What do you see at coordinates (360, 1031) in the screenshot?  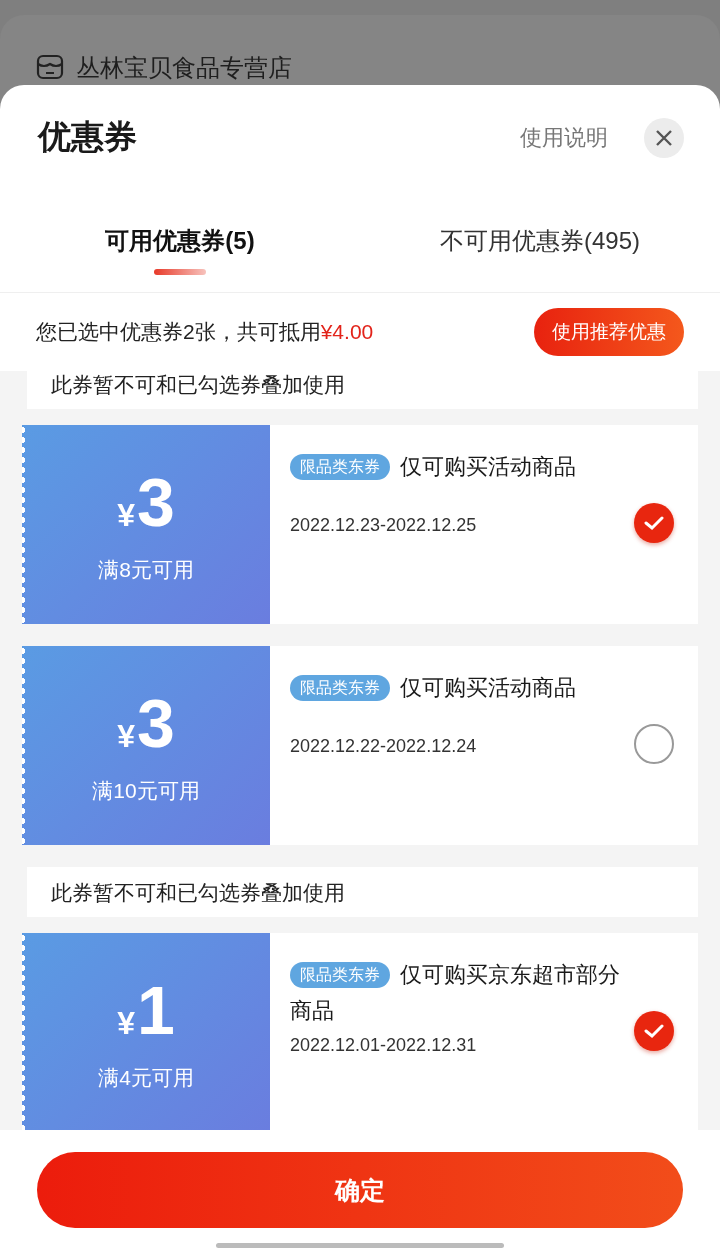 I see `coupon-card: ¥1 满4元可用 限品类东券 仅可购买京东超市部分商品 2022.12.01-2022.12.31` at bounding box center [360, 1031].